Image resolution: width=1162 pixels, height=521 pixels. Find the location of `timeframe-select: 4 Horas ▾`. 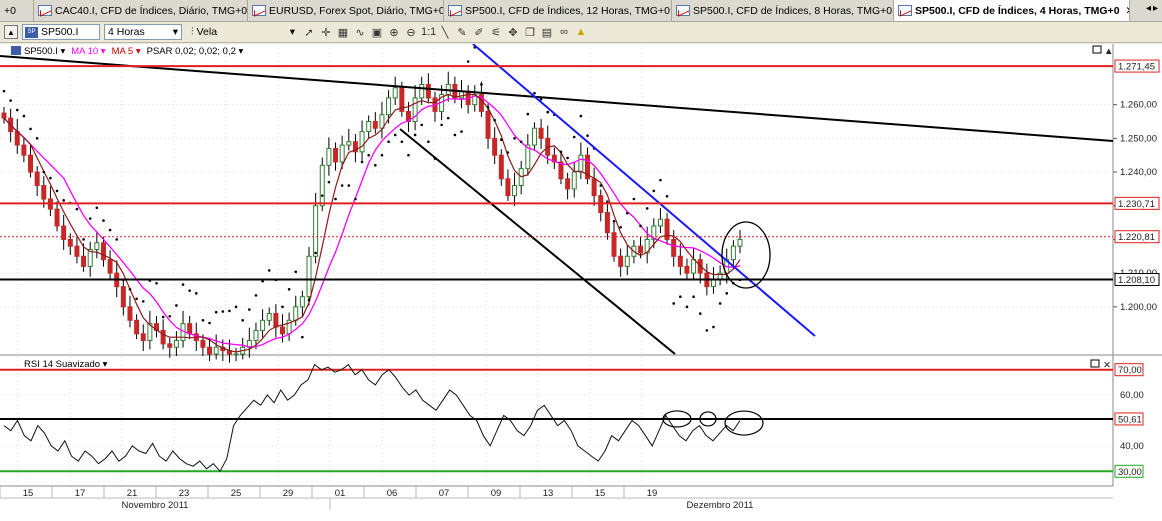

timeframe-select: 4 Horas ▾ is located at coordinates (143, 32).